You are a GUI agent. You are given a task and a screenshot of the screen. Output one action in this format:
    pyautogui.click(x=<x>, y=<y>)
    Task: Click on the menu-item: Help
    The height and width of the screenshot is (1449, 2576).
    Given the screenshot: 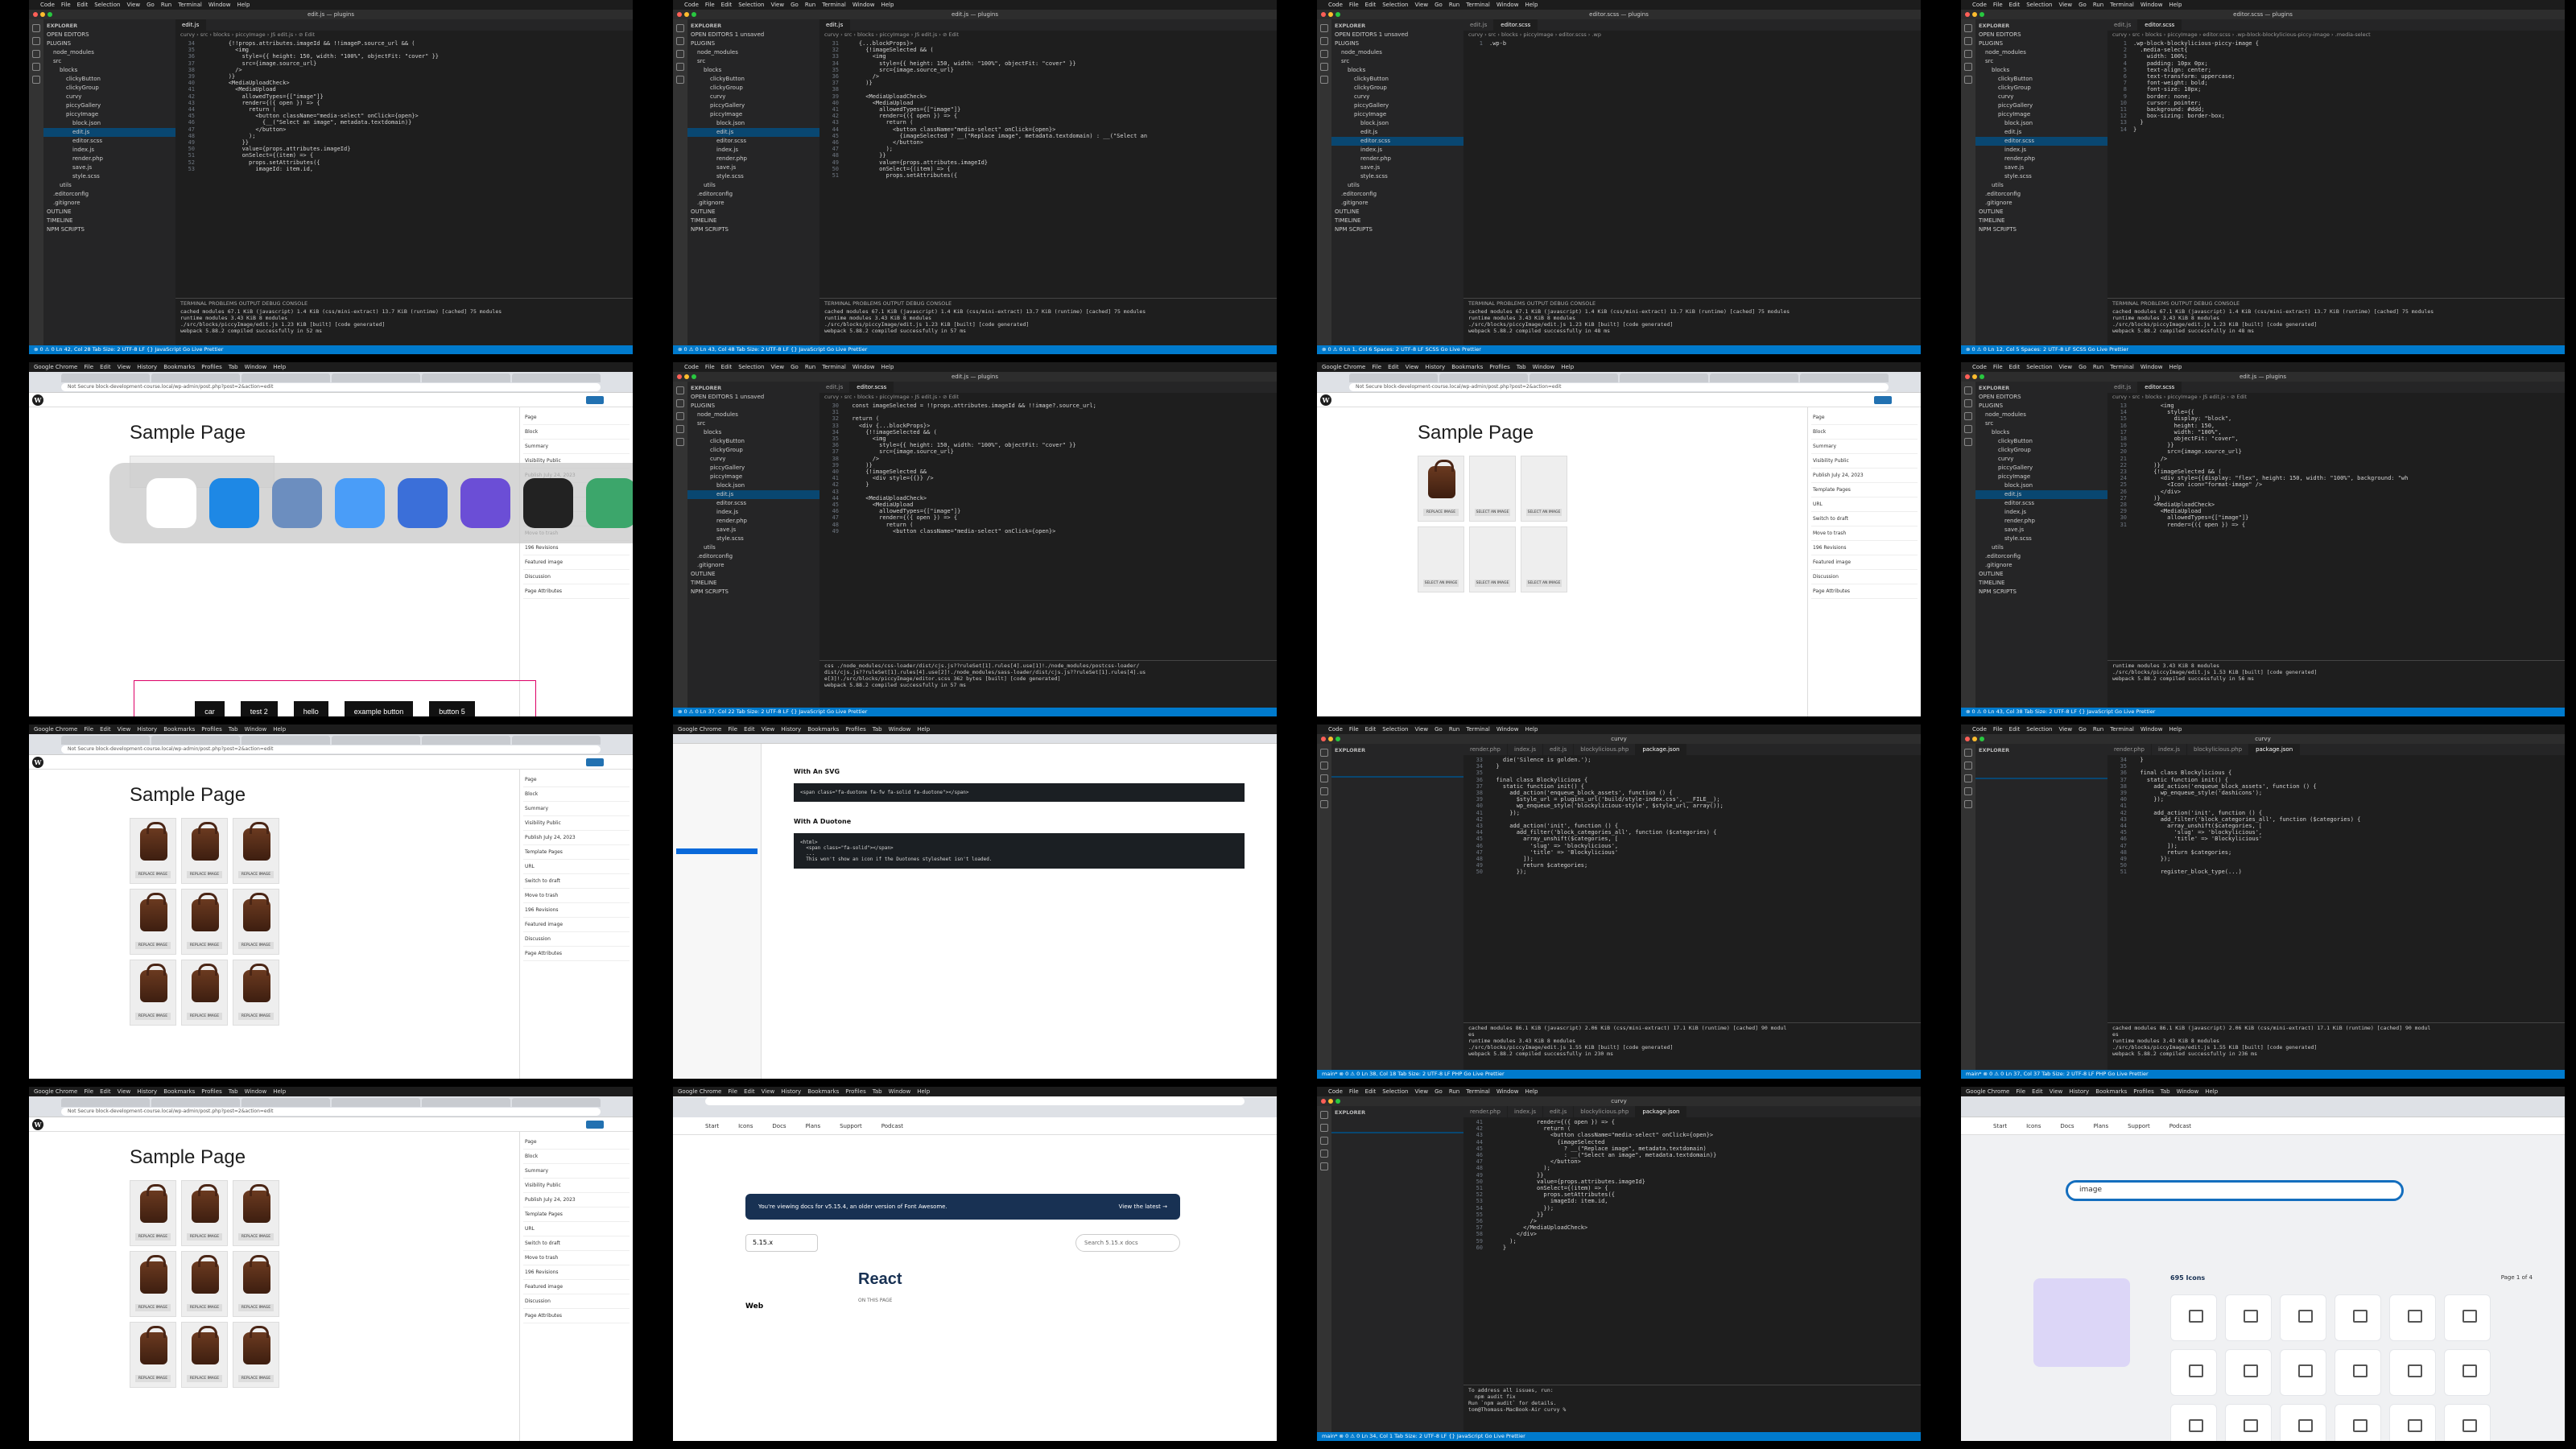 What is the action you would take?
    pyautogui.click(x=1531, y=5)
    